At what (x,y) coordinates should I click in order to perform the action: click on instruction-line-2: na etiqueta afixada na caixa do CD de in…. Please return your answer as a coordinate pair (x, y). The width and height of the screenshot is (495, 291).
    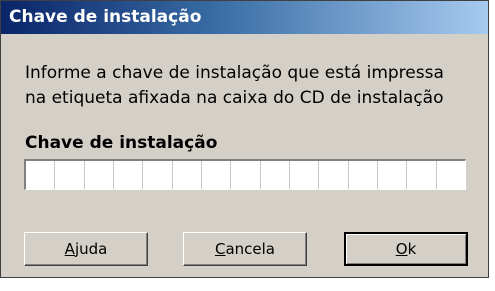
    Looking at the image, I should click on (234, 98).